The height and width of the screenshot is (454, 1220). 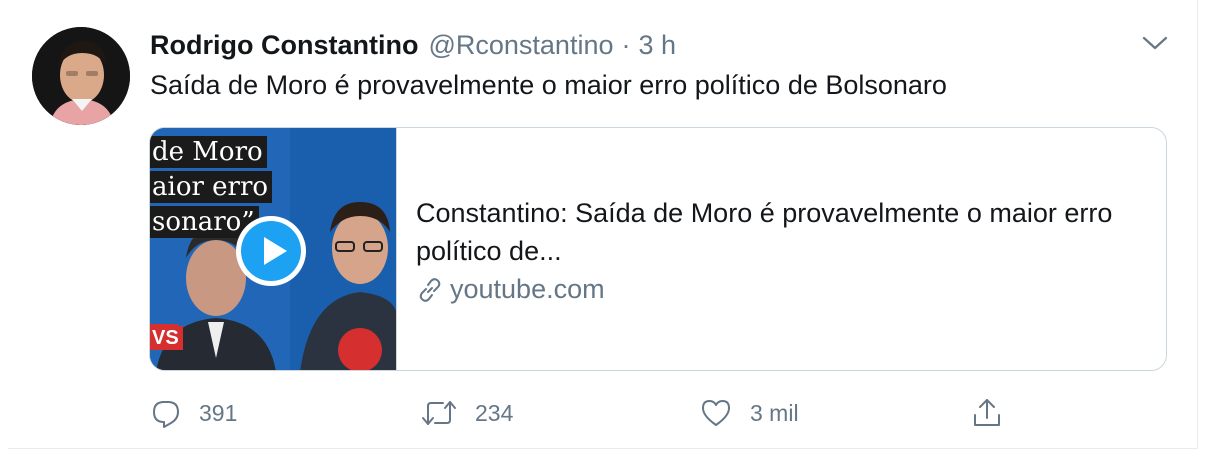 I want to click on avatar, so click(x=81, y=76).